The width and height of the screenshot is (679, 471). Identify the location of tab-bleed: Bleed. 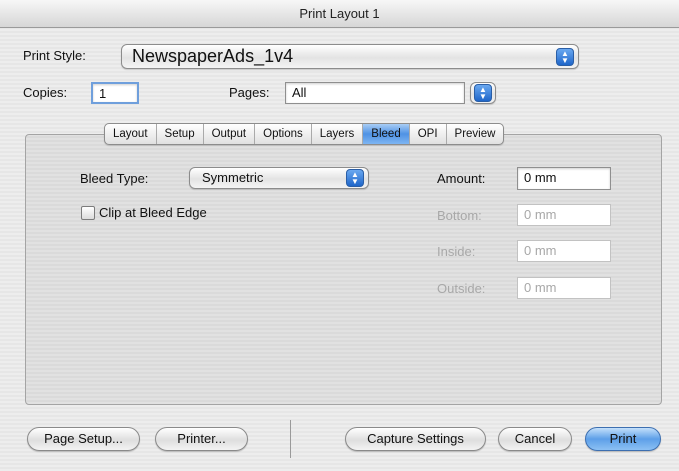
(386, 134).